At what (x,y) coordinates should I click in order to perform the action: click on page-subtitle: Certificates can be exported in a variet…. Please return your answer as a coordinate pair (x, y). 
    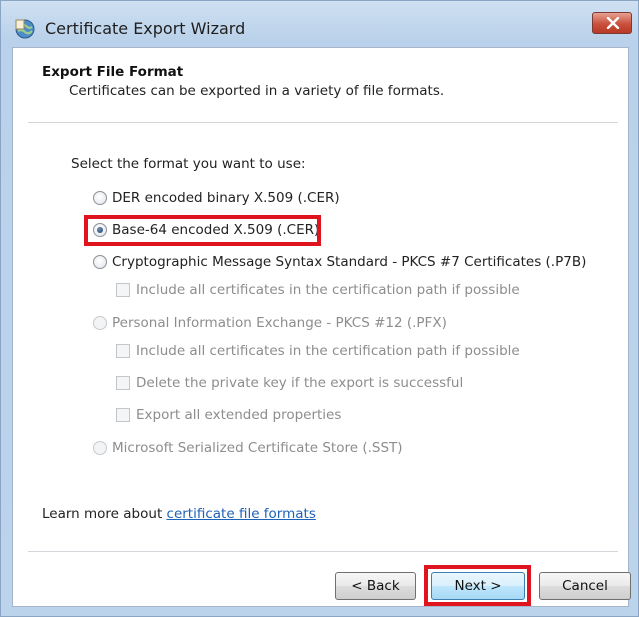
    Looking at the image, I should click on (257, 91).